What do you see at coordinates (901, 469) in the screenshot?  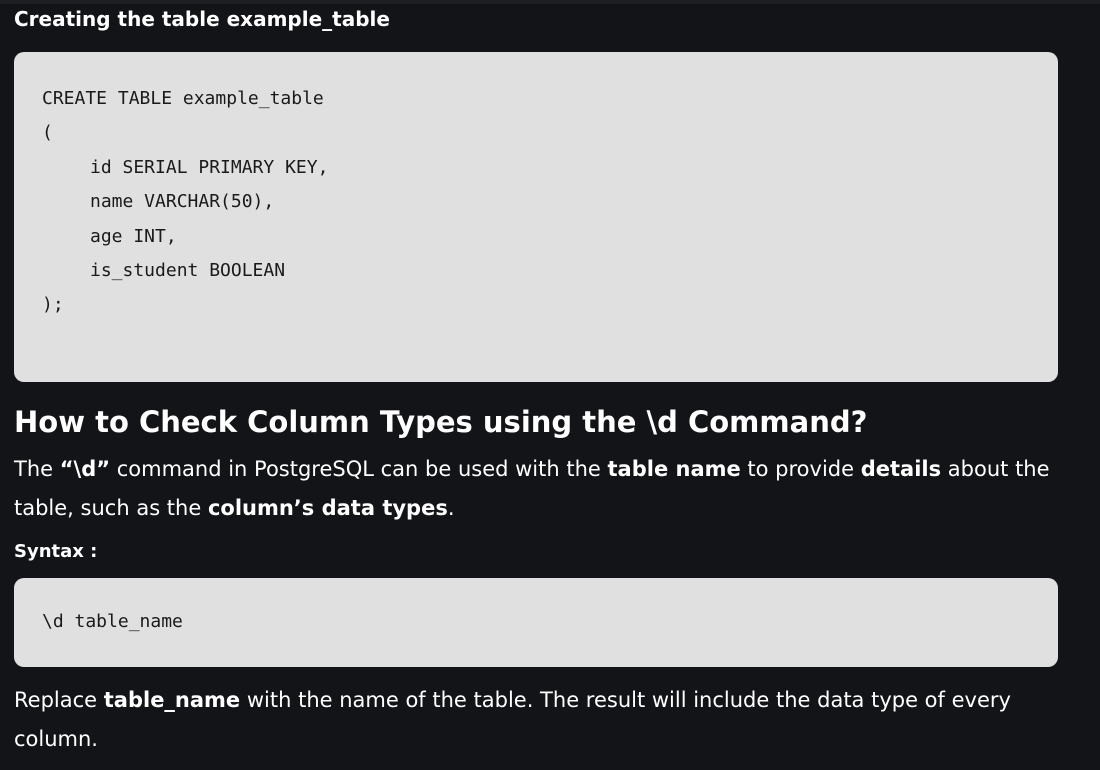 I see `bold-text: details` at bounding box center [901, 469].